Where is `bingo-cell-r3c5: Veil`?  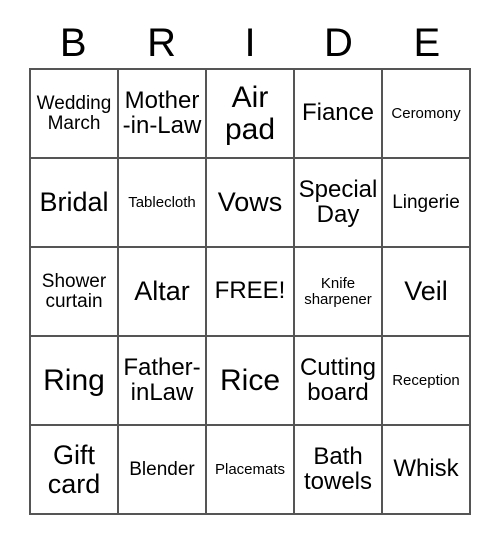
bingo-cell-r3c5: Veil is located at coordinates (427, 292).